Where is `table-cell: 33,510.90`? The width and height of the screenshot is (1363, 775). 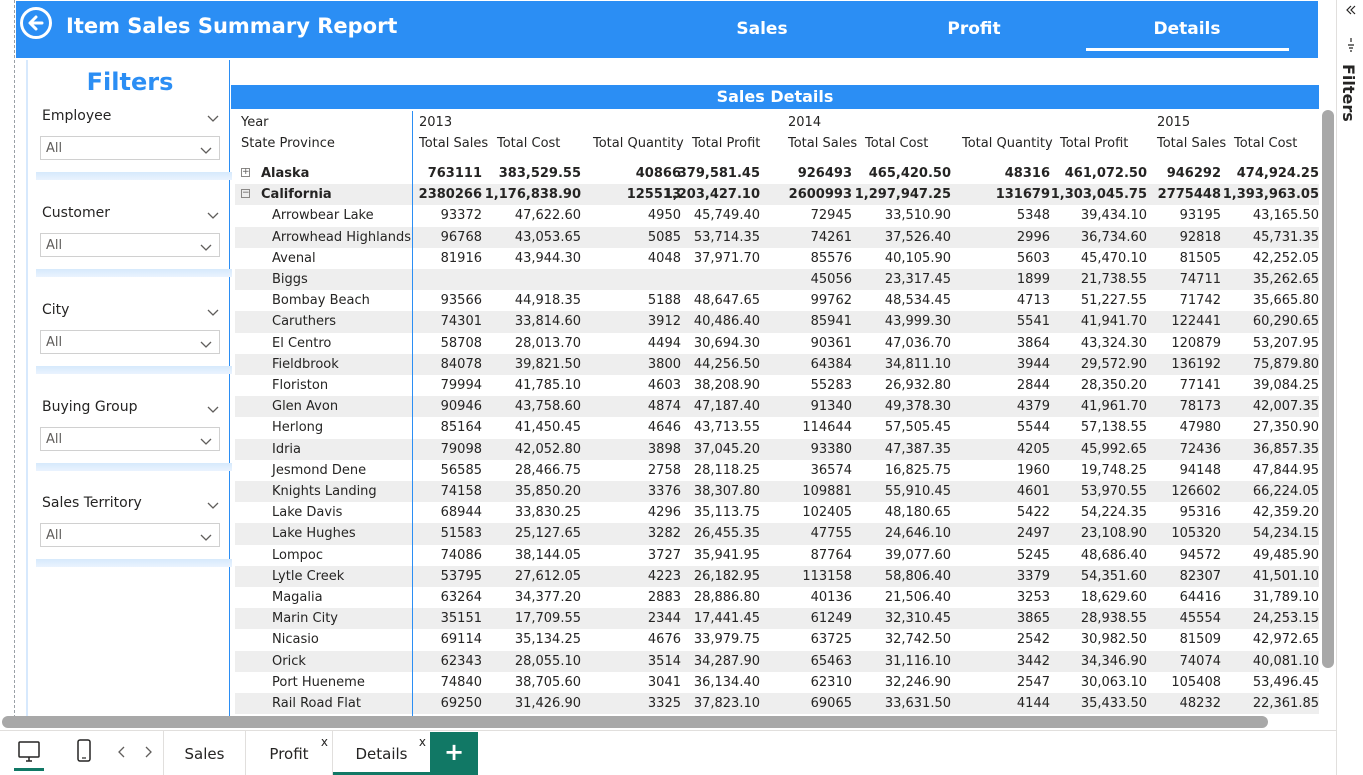
table-cell: 33,510.90 is located at coordinates (917, 216).